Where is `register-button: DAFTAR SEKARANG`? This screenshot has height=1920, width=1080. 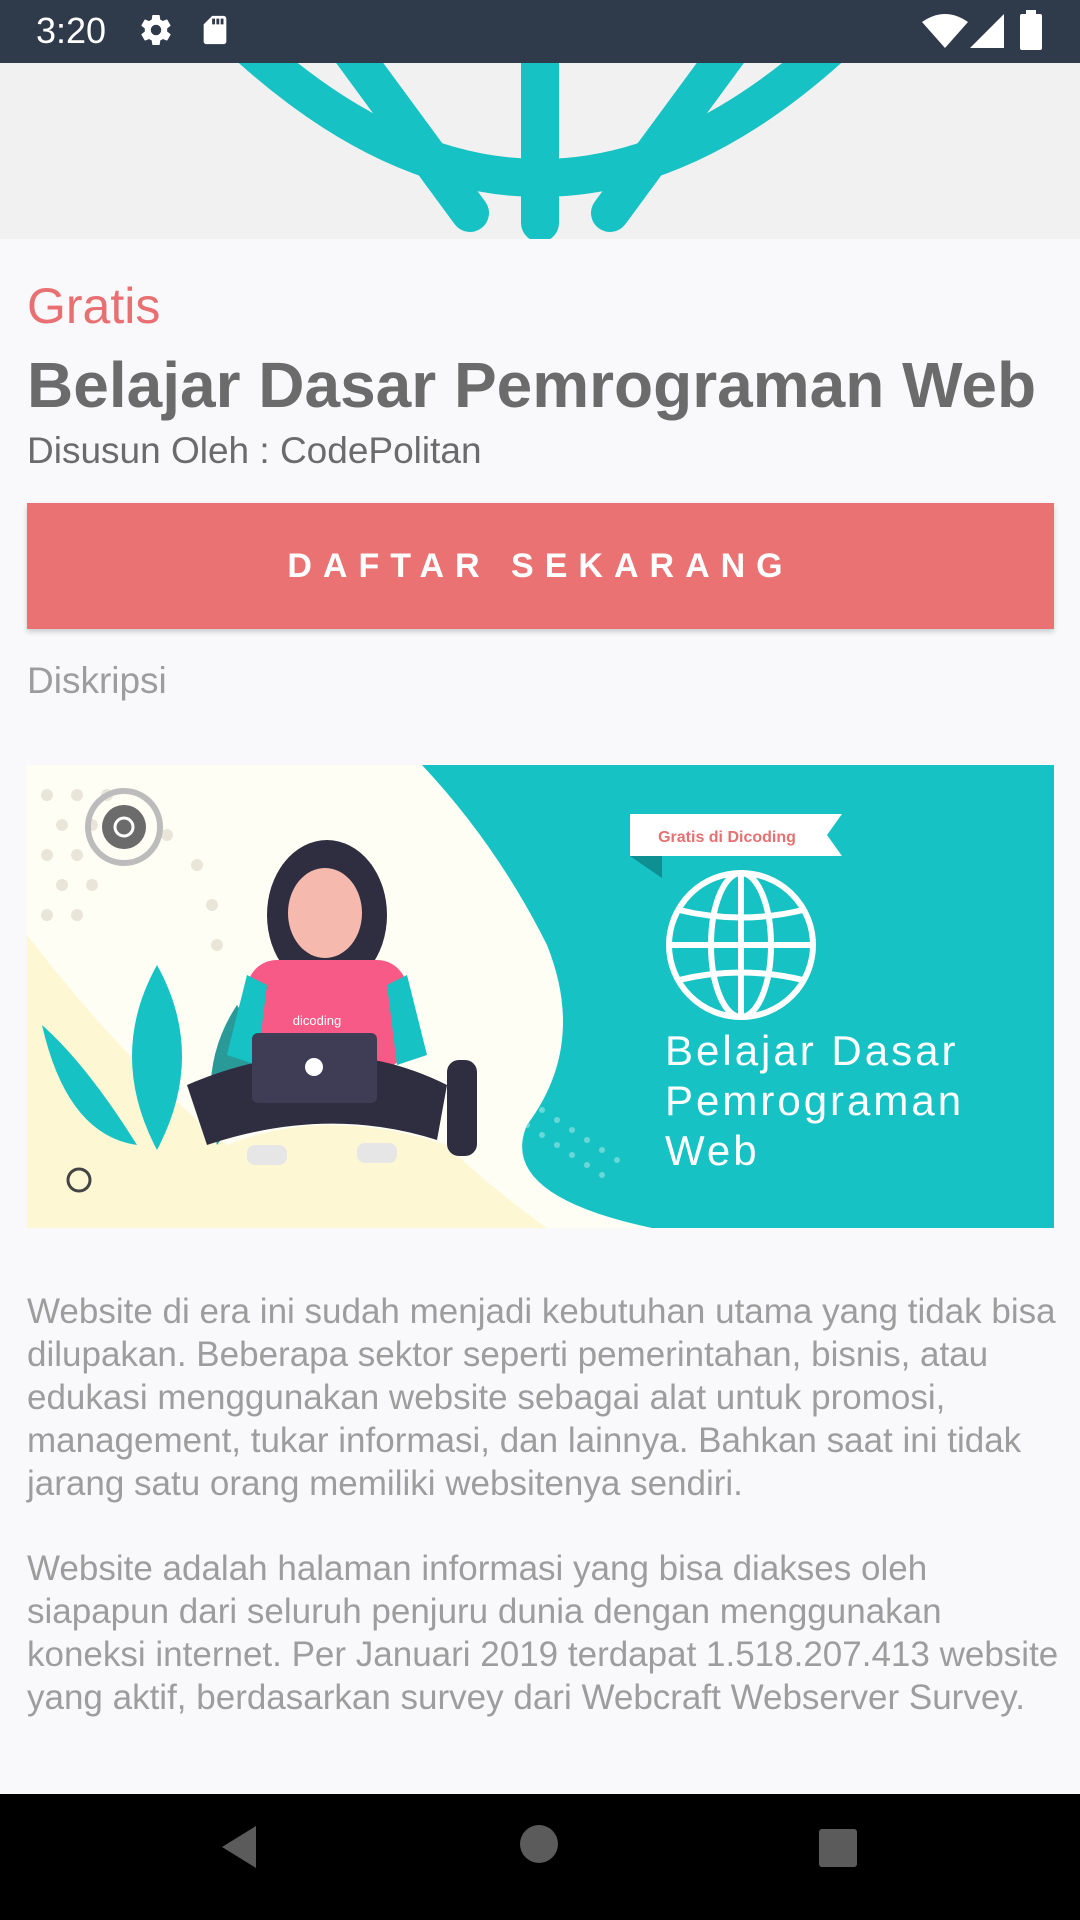
register-button: DAFTAR SEKARANG is located at coordinates (540, 566).